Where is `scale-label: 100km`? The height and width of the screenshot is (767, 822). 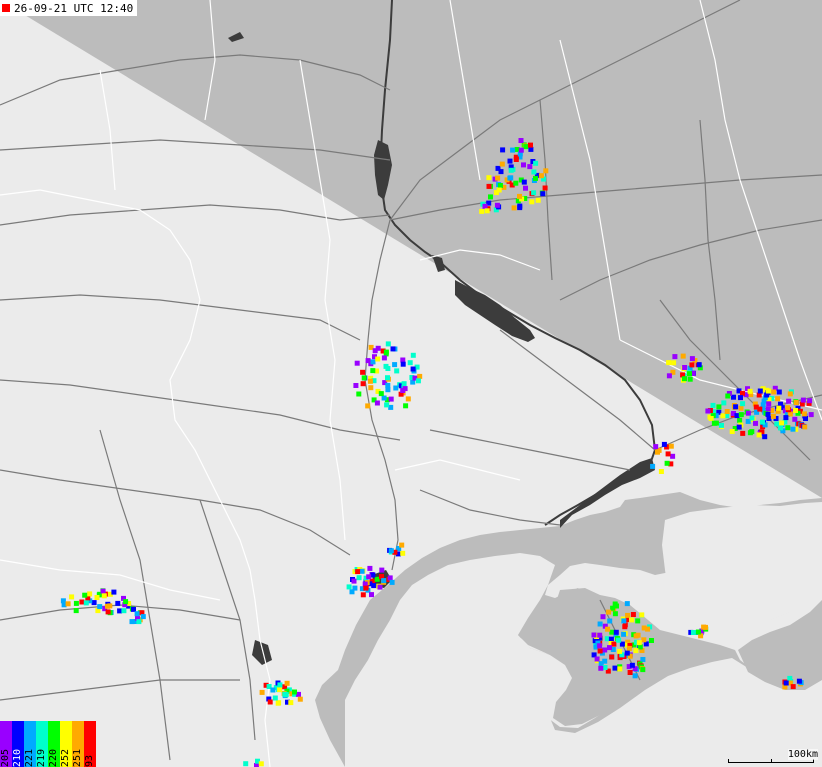 scale-label: 100km is located at coordinates (802, 754).